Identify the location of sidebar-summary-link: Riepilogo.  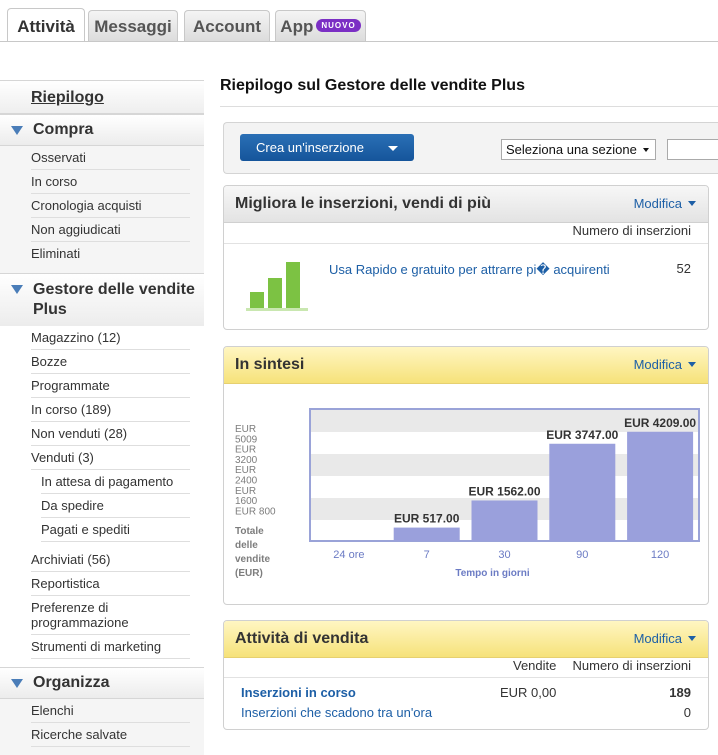
(102, 97).